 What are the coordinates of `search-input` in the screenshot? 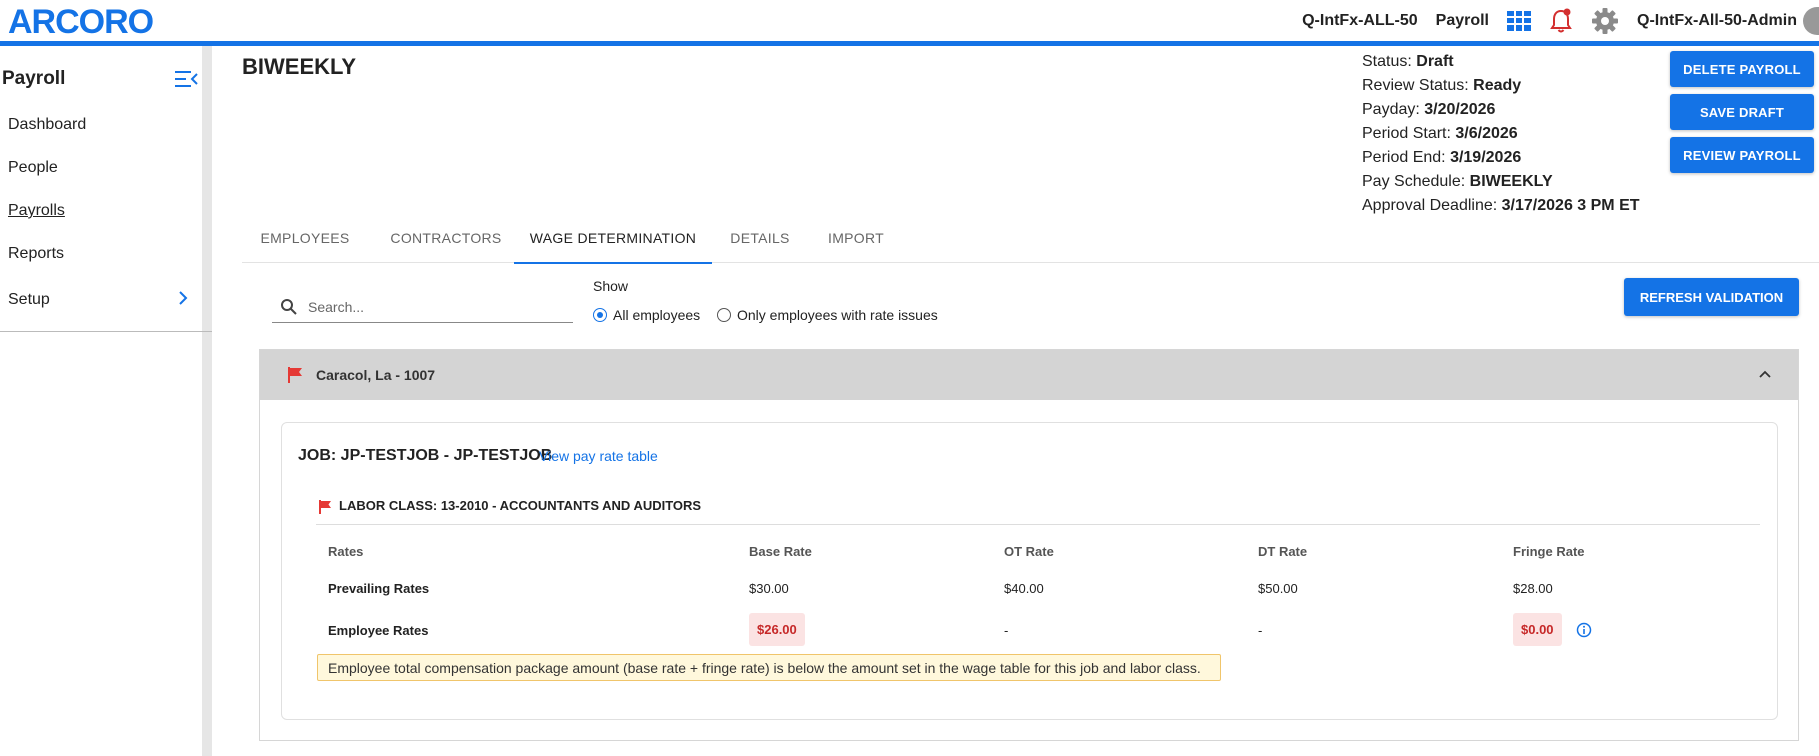 It's located at (438, 307).